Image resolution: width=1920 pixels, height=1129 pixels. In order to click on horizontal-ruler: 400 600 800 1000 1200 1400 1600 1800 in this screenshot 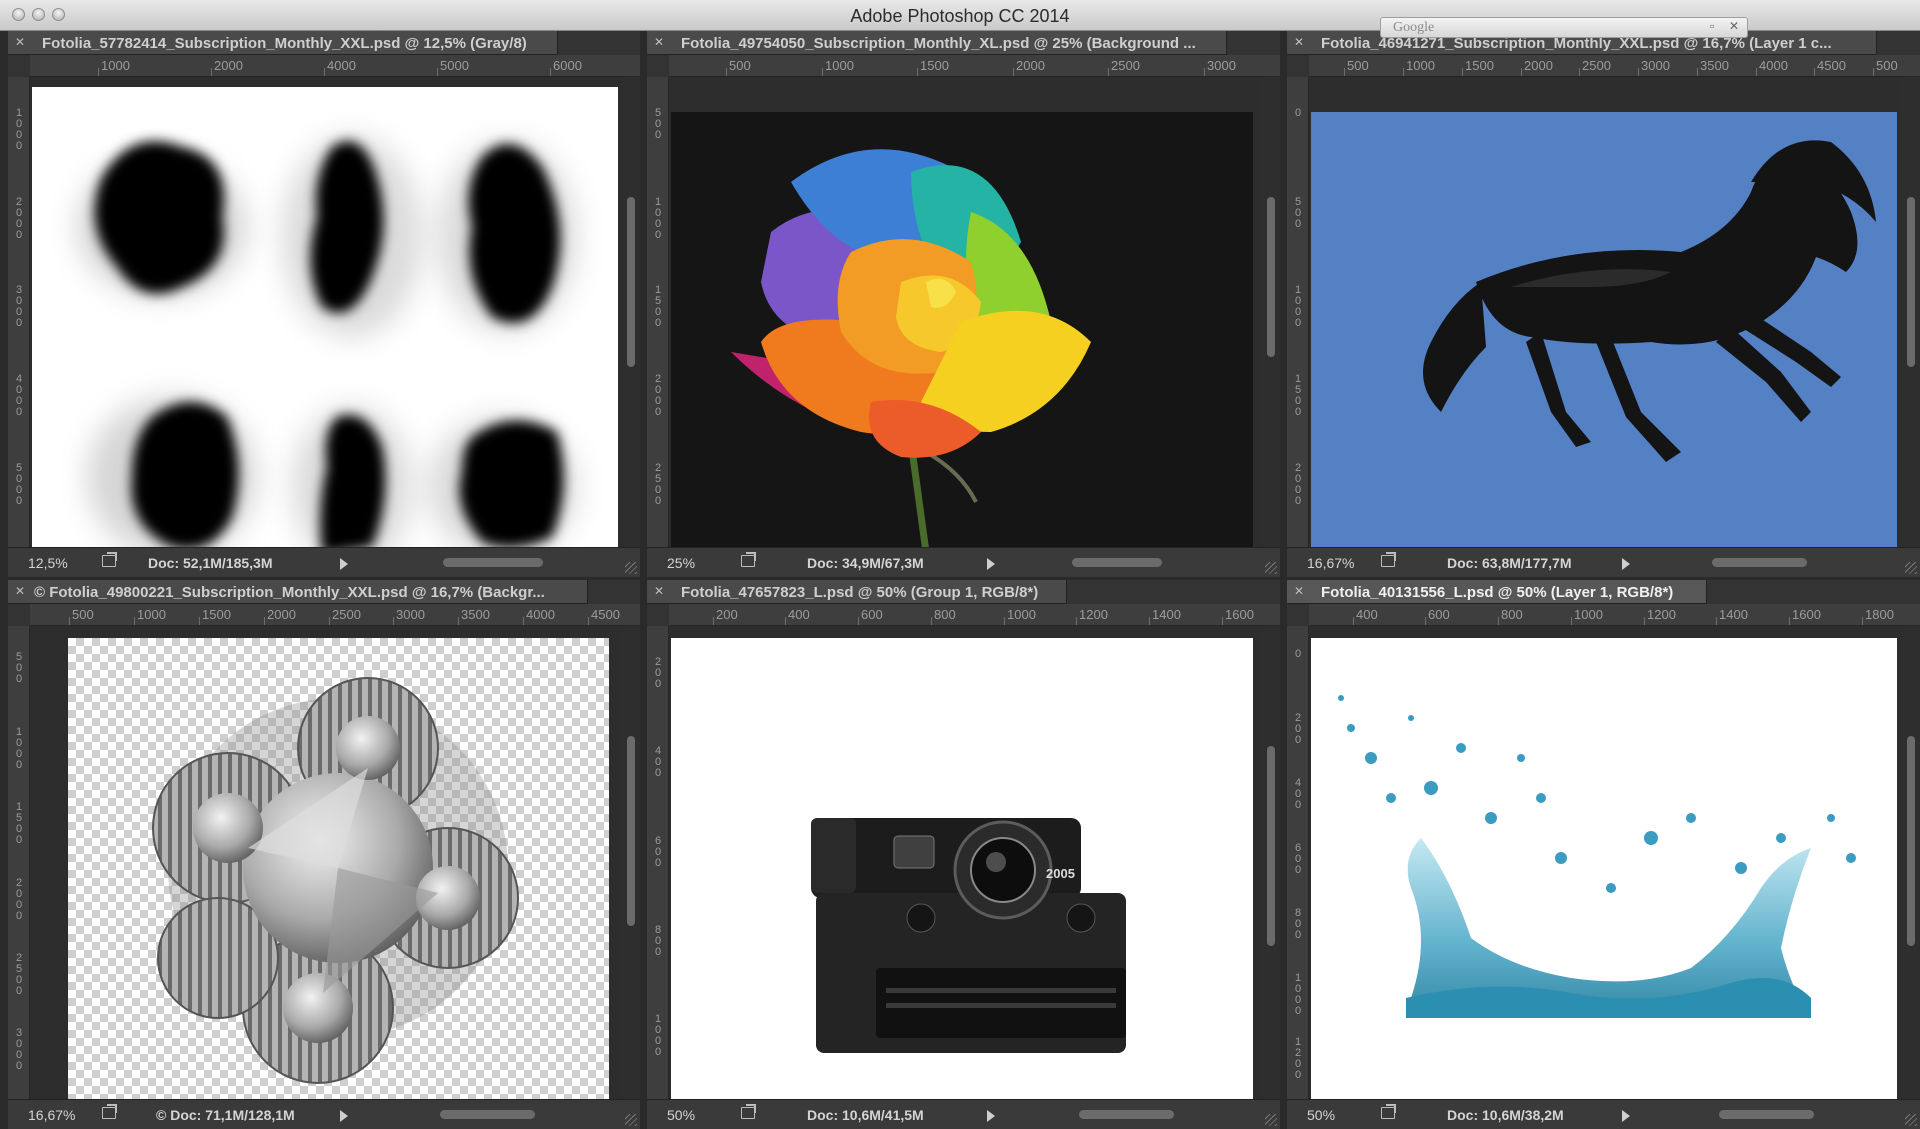, I will do `click(1614, 615)`.